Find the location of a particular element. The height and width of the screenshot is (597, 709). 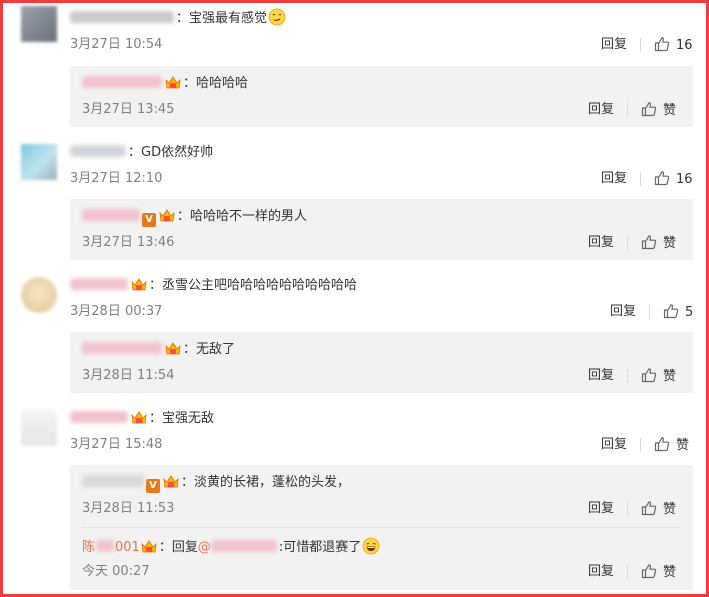

reply-text: ：无敌了 is located at coordinates (158, 350).